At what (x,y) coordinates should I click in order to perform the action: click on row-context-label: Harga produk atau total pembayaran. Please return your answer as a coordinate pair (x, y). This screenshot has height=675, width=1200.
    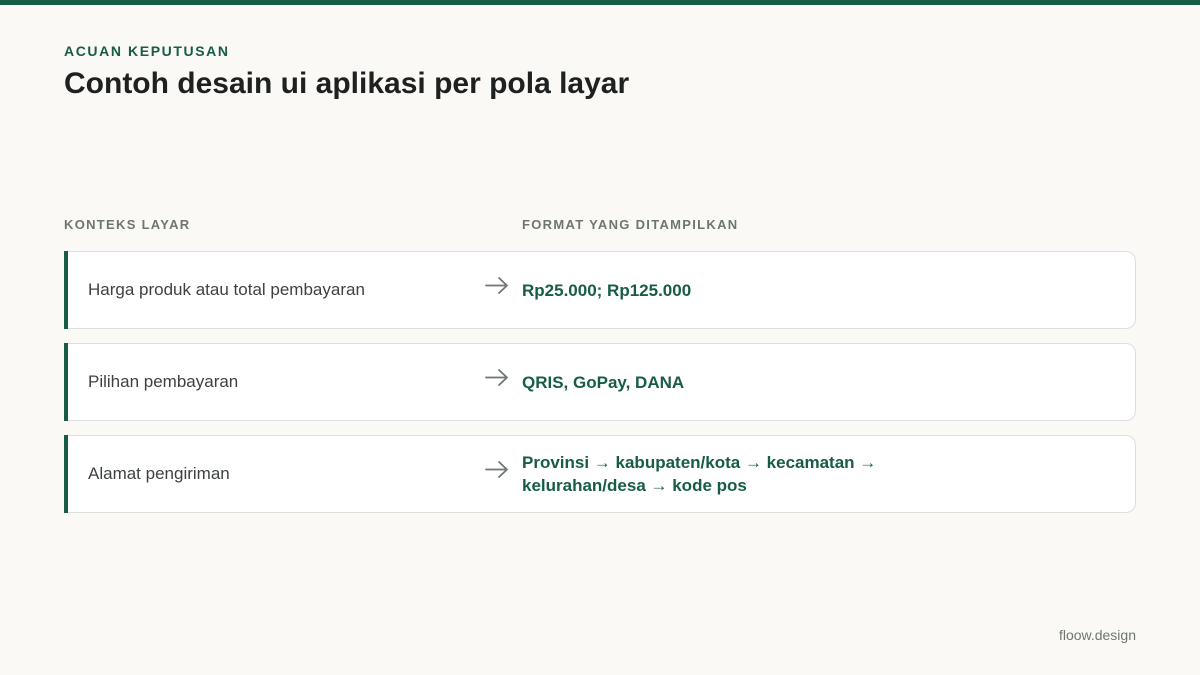
    Looking at the image, I should click on (226, 289).